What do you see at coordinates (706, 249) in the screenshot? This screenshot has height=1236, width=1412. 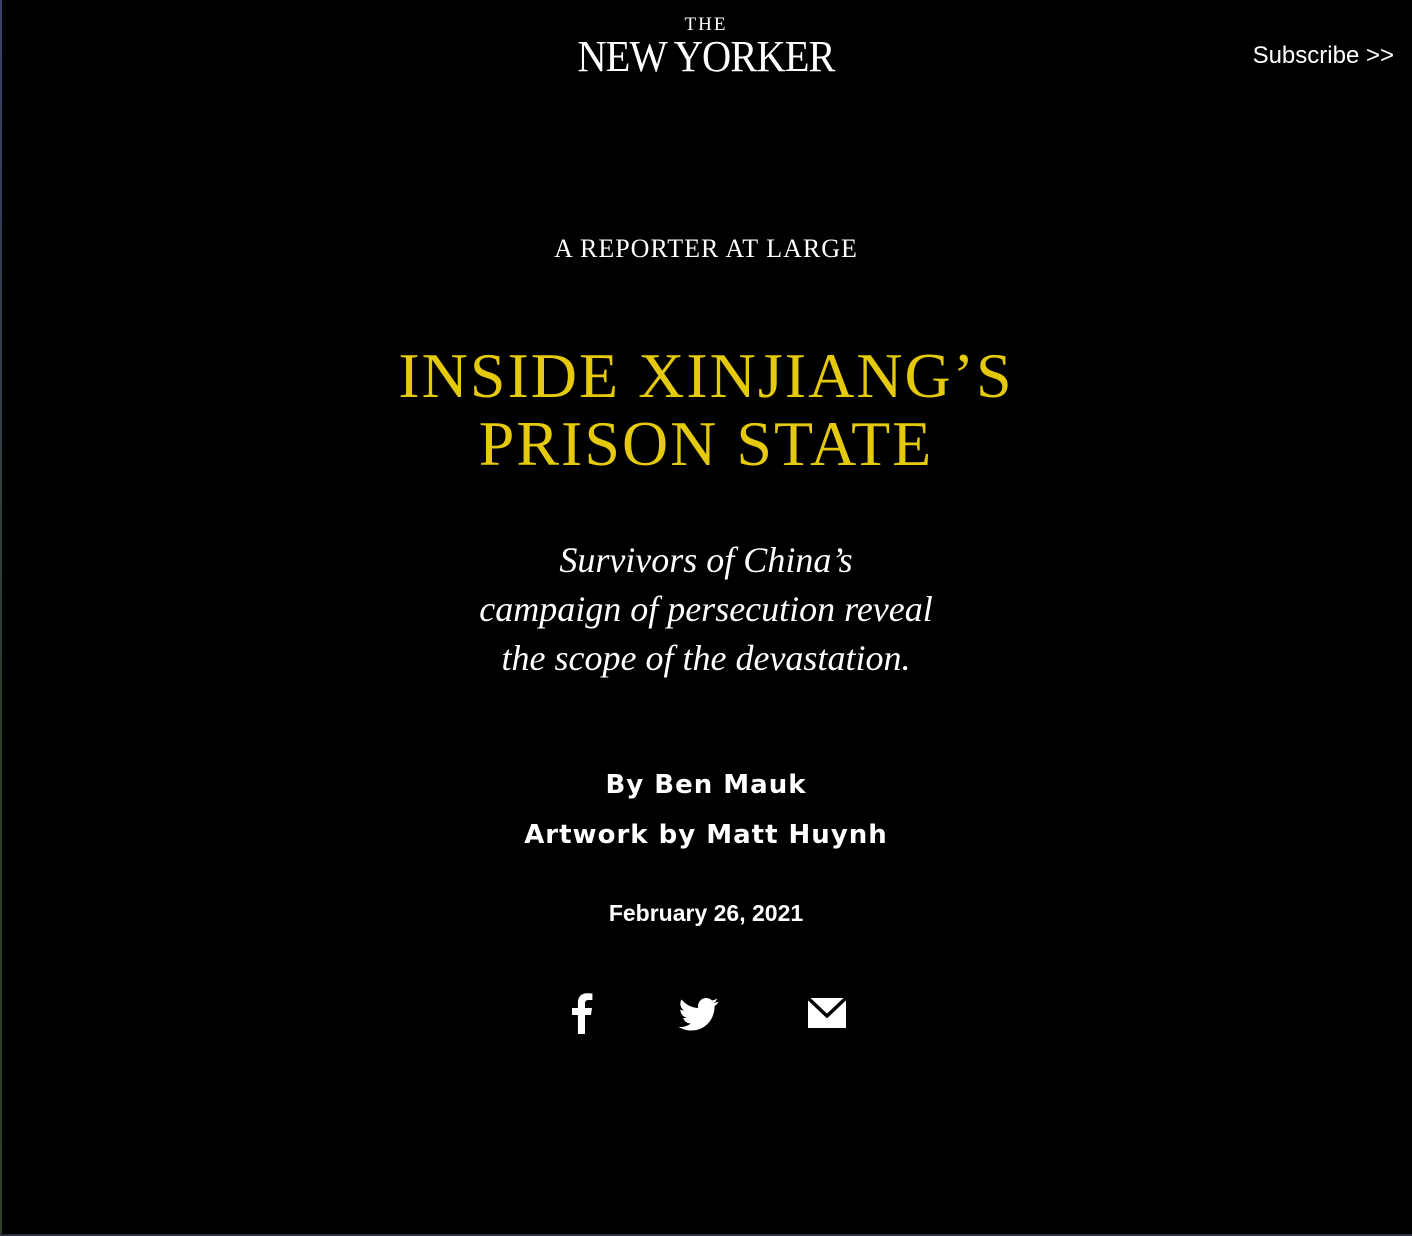 I see `rubric: A REPORTER AT LARGE` at bounding box center [706, 249].